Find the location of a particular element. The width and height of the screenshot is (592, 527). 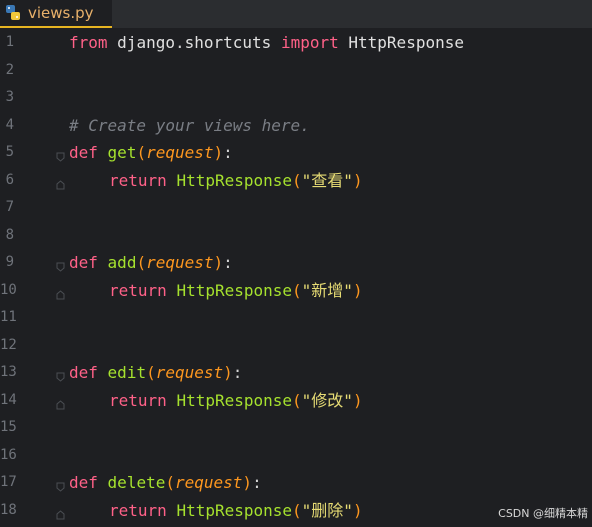

code-line-comment: # Create your views here. is located at coordinates (189, 125).